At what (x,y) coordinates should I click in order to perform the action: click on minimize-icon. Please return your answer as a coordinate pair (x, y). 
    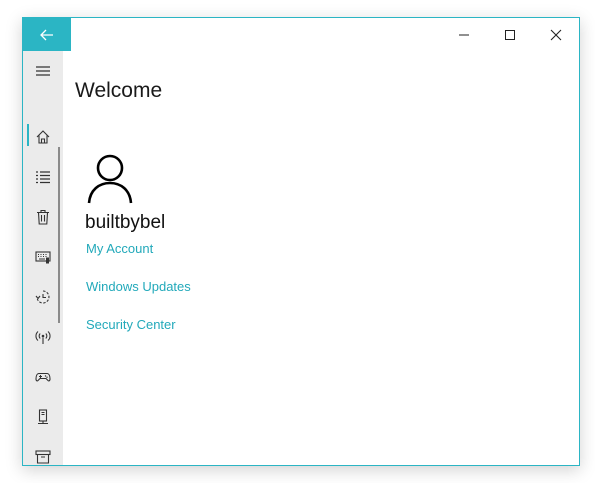
    Looking at the image, I should click on (464, 34).